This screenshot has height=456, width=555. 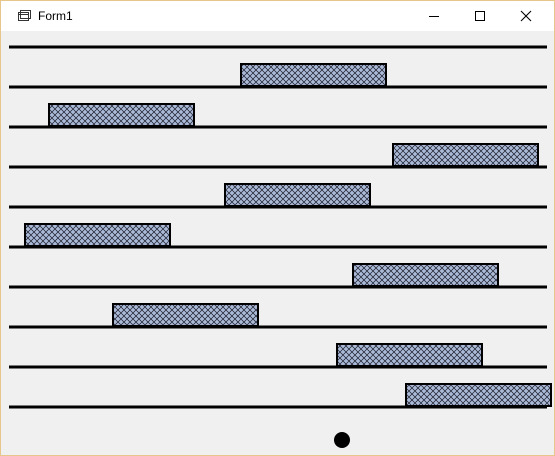 I want to click on form-app-icon, so click(x=24, y=15).